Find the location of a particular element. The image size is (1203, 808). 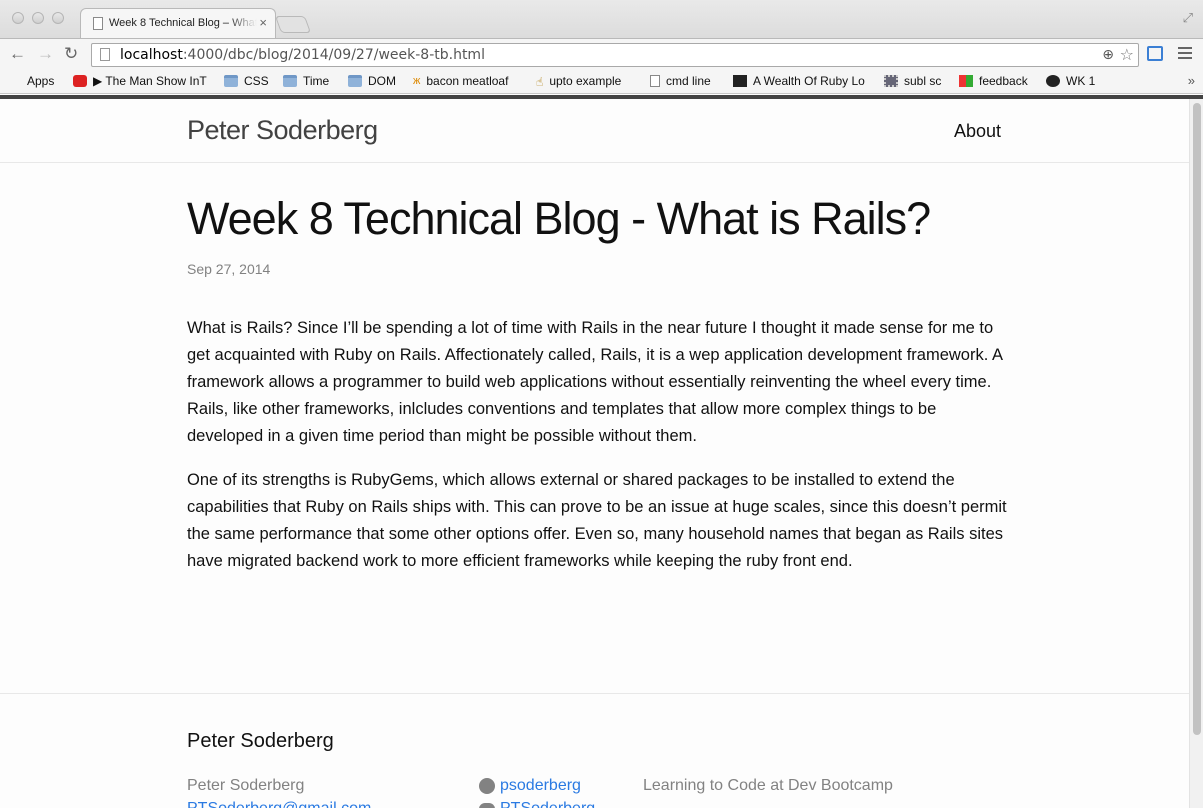

bookmark-label: A Wealth Of Ruby Lo is located at coordinates (809, 81).